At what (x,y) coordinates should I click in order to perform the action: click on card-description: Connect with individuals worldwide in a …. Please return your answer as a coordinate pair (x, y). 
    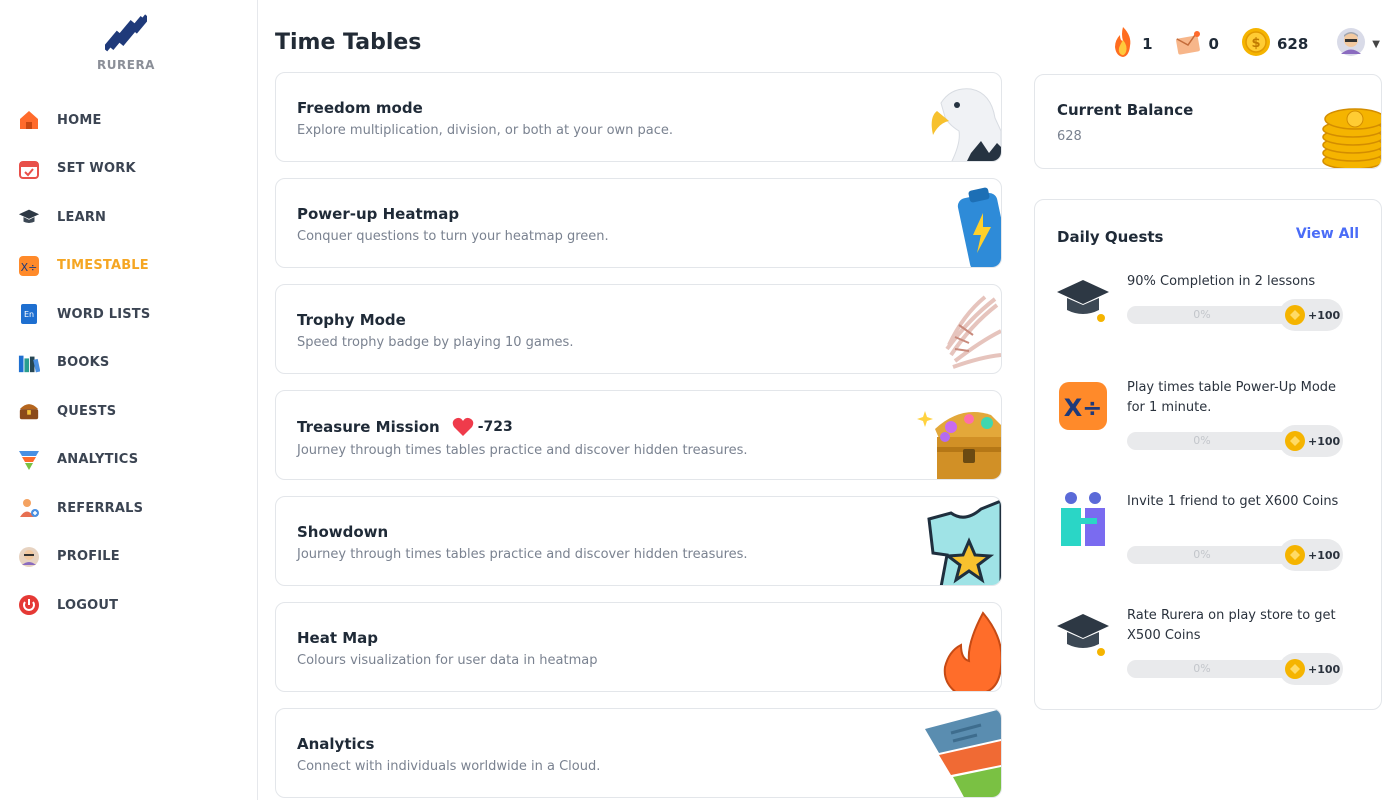
    Looking at the image, I should click on (449, 766).